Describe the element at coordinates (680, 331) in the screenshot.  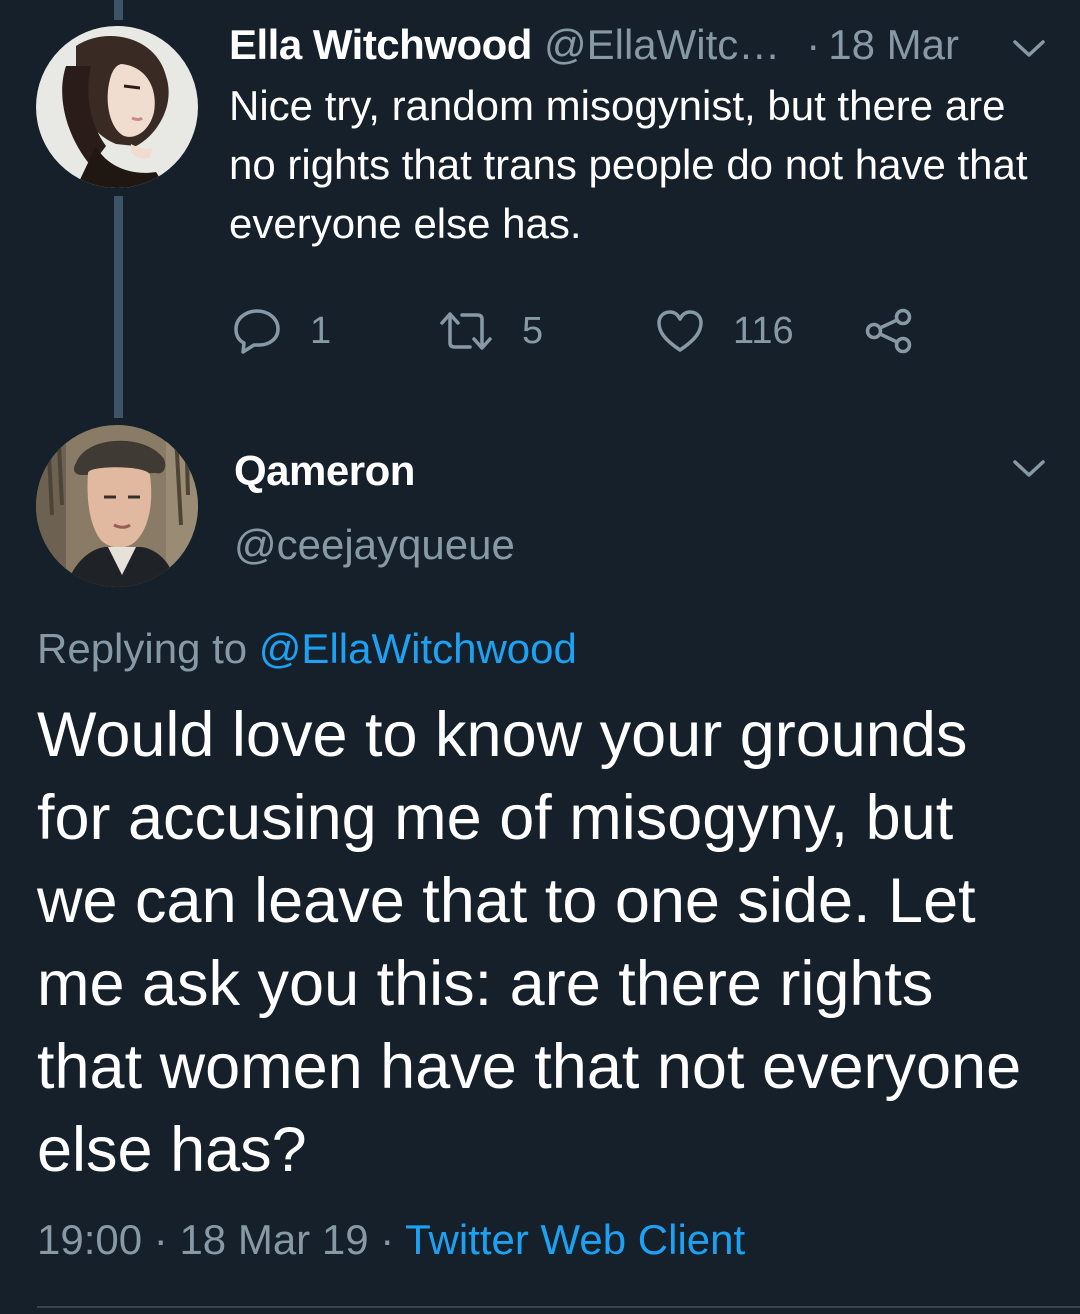
I see `heart-icon` at that location.